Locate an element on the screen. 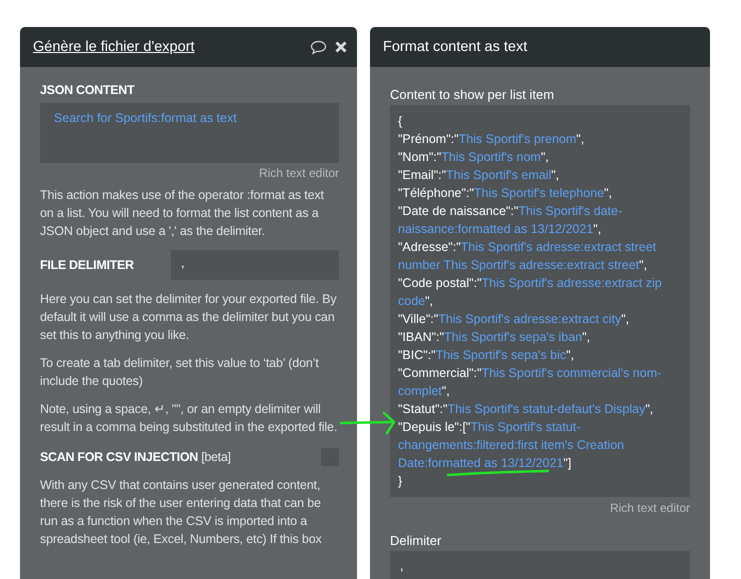 The image size is (741, 579). help-text: With any CSV that contains user generated content, there is the risk of the user entering data that can be run as a function when the CSV is imported into a spreadsheet tool (ie, Excel, Numbers, etc) If this box is located at coordinates (181, 512).